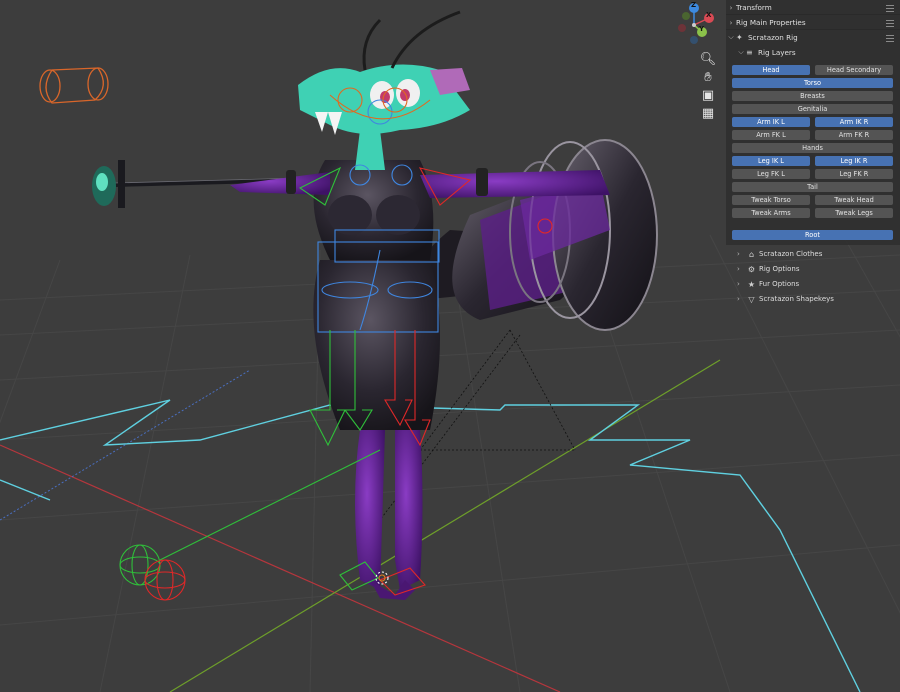 The width and height of the screenshot is (900, 692). I want to click on orange-link-control, so click(74, 85).